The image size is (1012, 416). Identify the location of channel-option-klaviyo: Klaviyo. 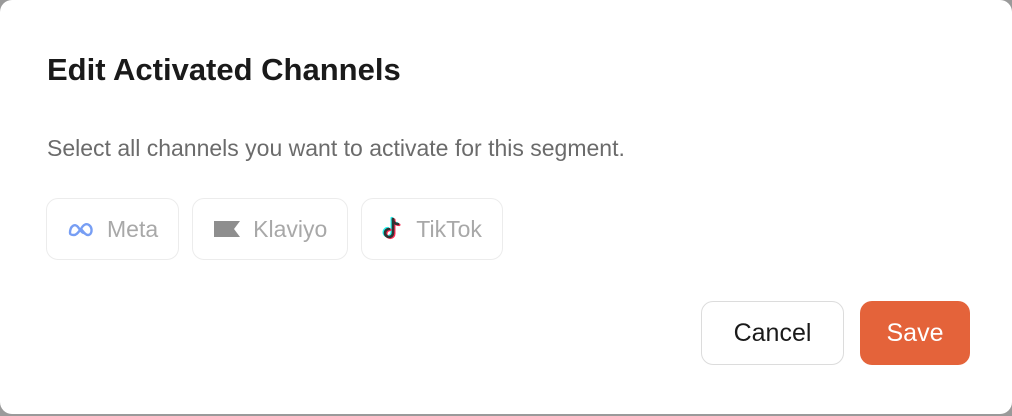
(270, 229).